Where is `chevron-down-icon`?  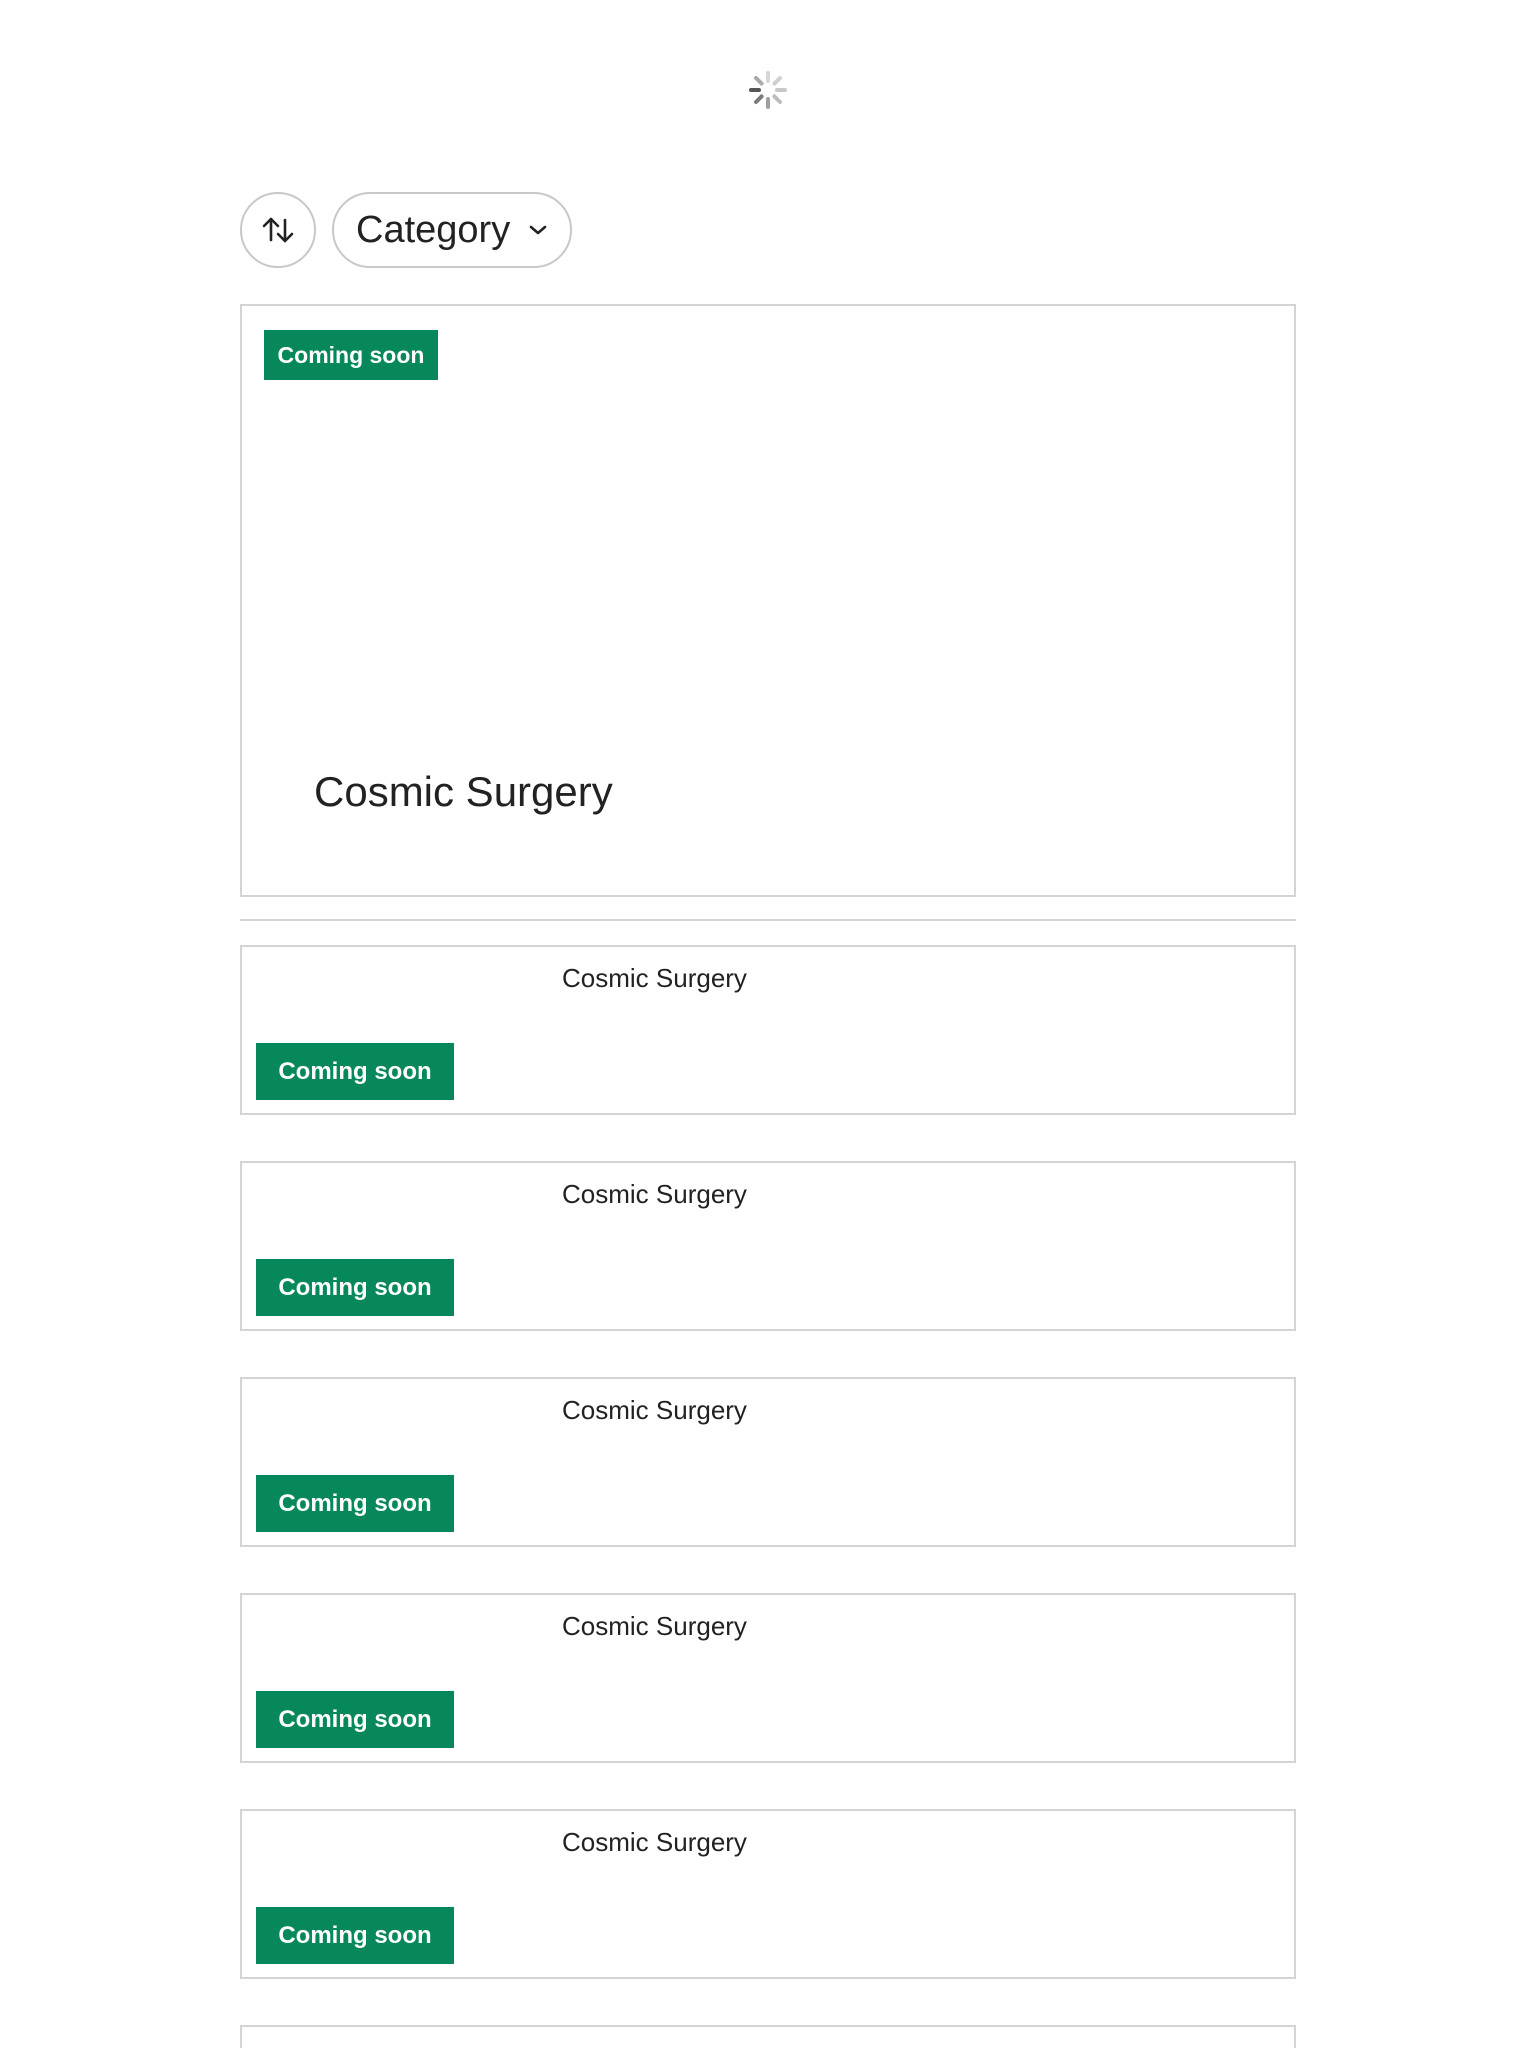 chevron-down-icon is located at coordinates (538, 230).